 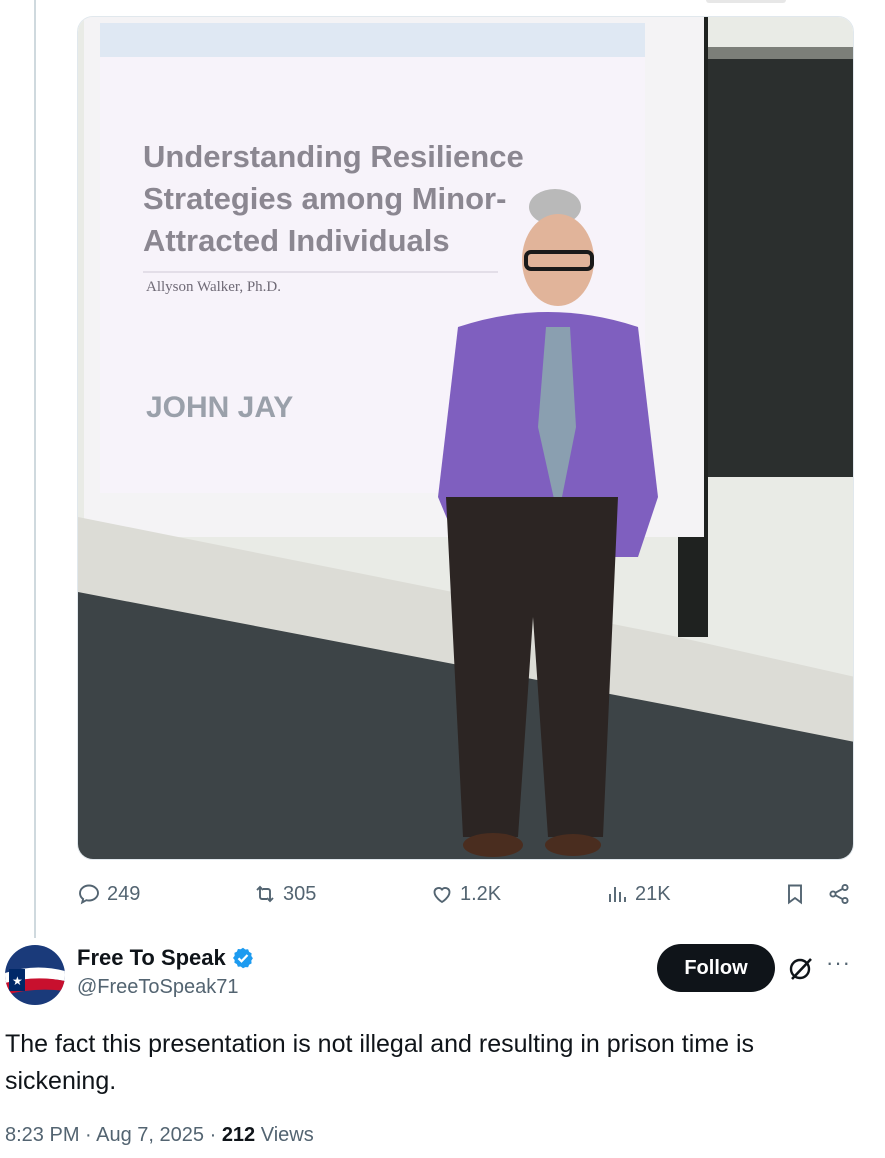 I want to click on reply-icon, so click(x=89, y=894).